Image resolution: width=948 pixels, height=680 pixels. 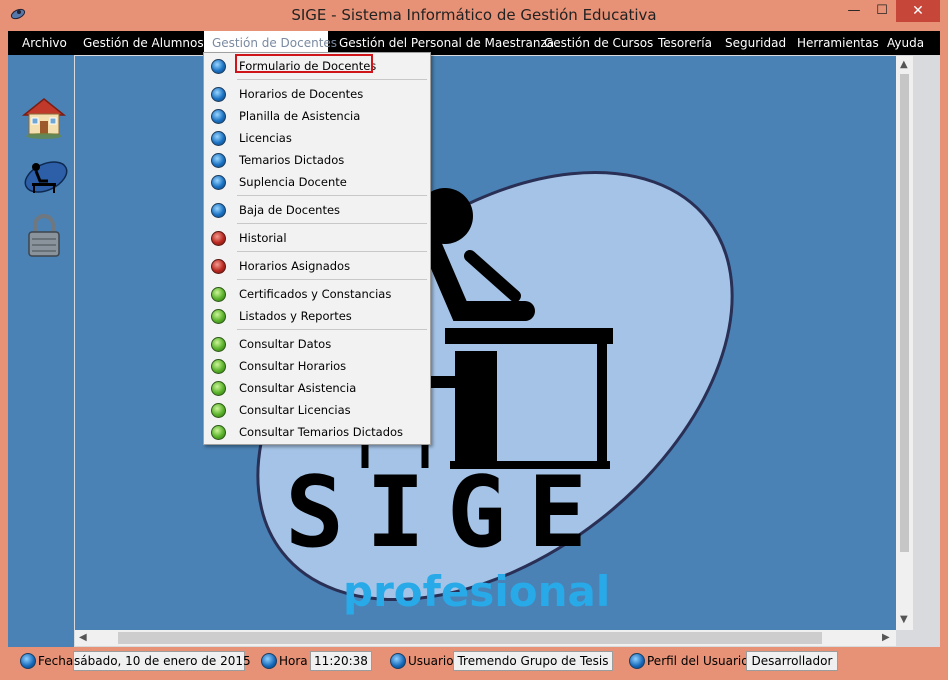 I want to click on scroll-right-icon: ▶, so click(x=886, y=637).